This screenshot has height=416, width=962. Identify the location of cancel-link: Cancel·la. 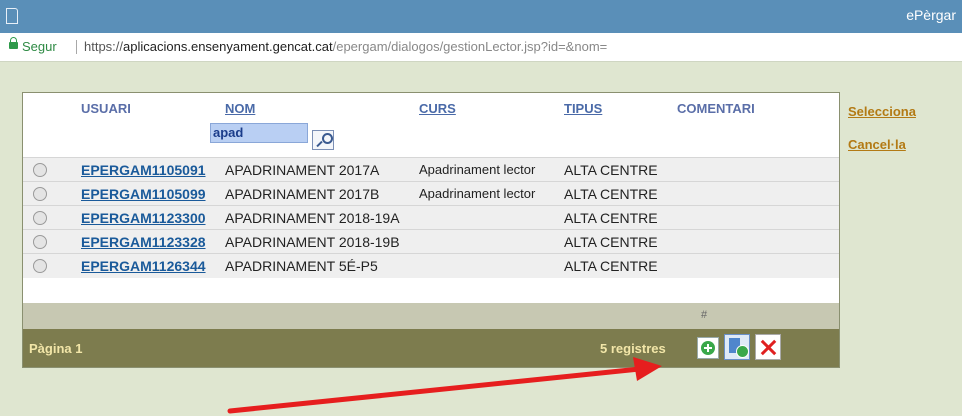
(877, 144).